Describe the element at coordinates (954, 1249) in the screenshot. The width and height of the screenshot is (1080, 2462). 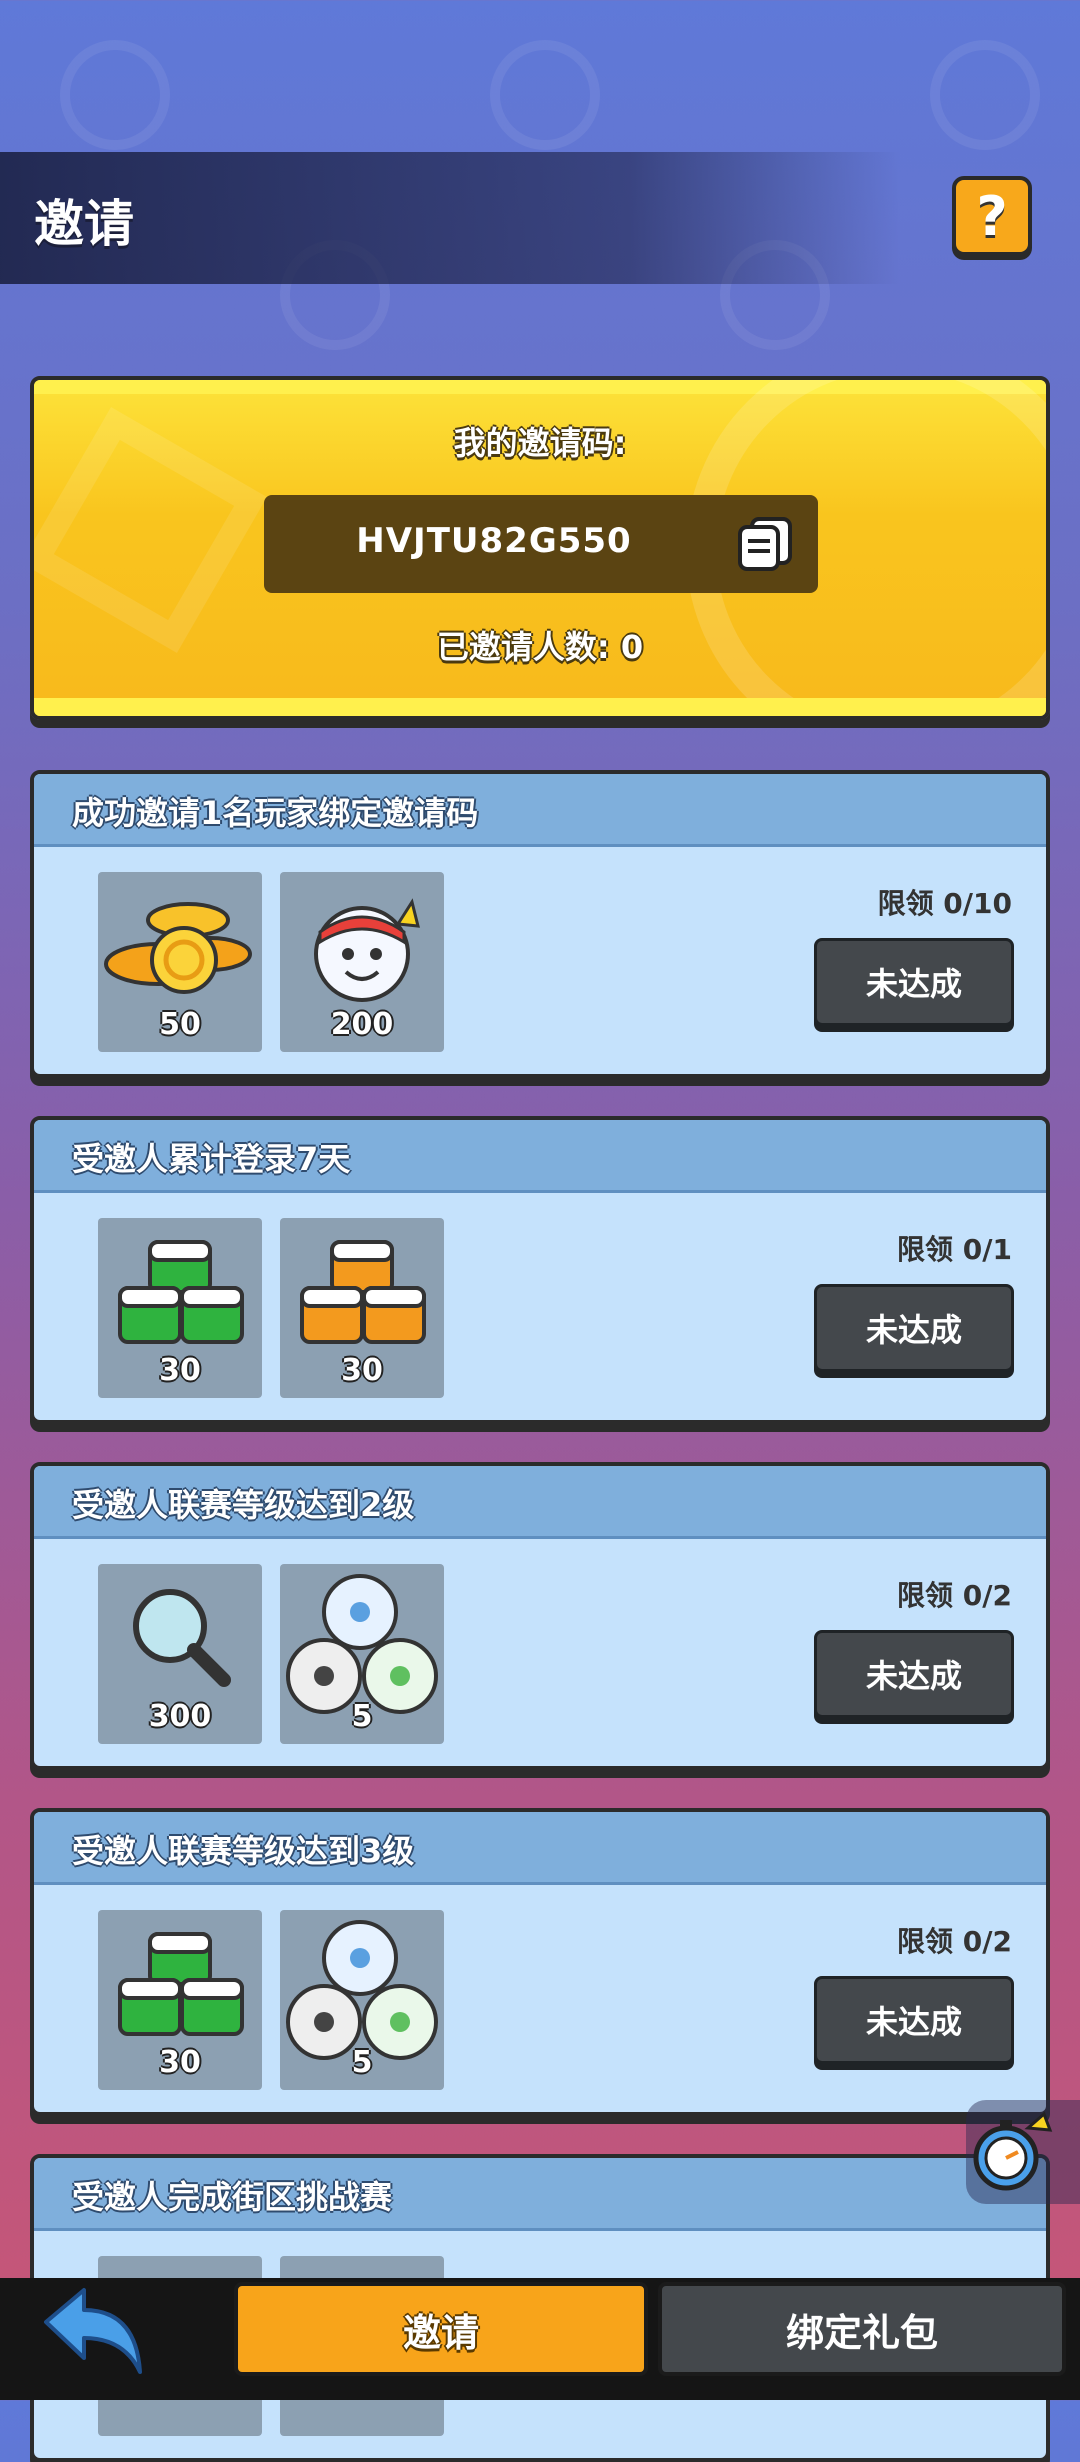
I see `claim-limit: 限领 0/1` at that location.